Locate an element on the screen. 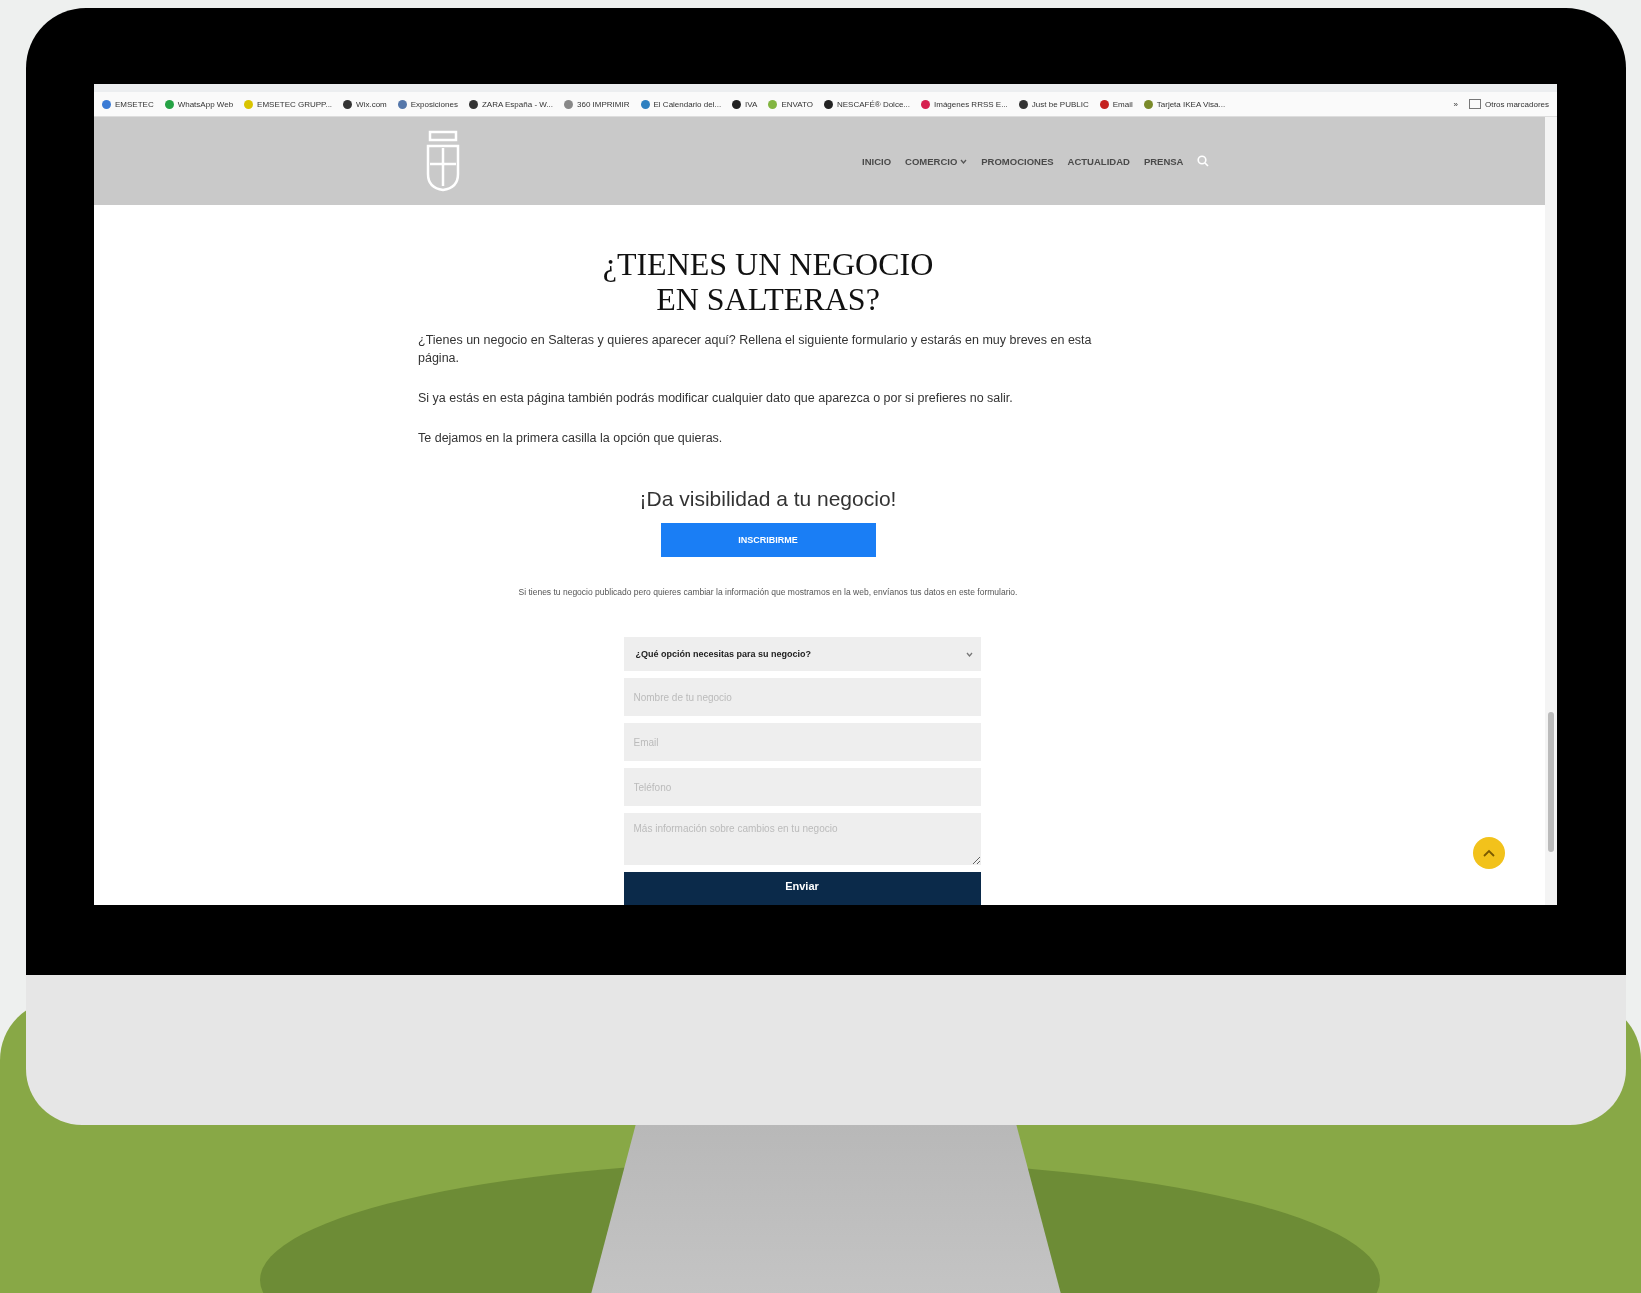  bookmark-link: 360 IMPRIMIR is located at coordinates (597, 104).